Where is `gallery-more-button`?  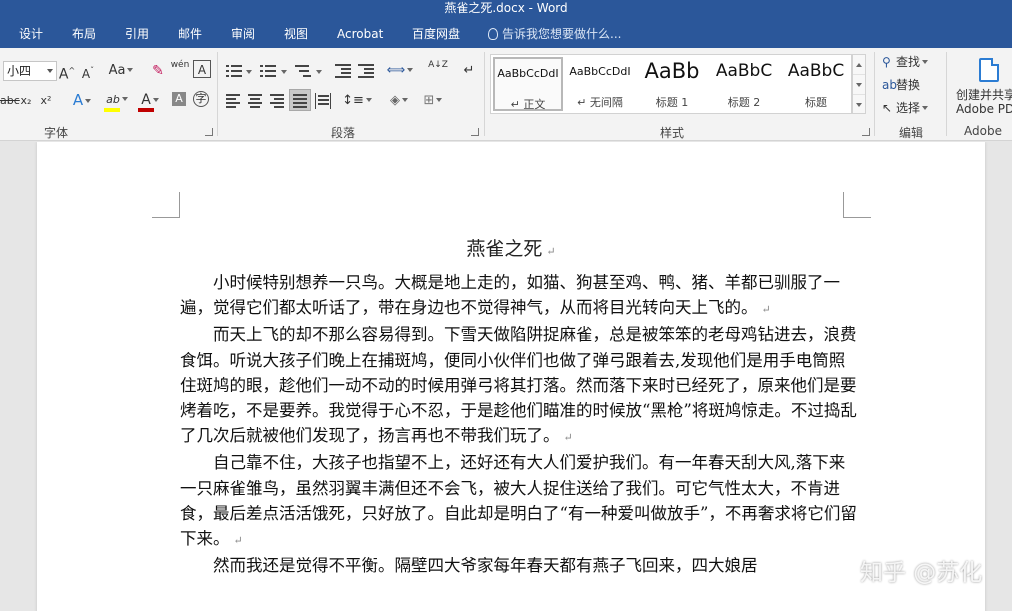 gallery-more-button is located at coordinates (859, 105).